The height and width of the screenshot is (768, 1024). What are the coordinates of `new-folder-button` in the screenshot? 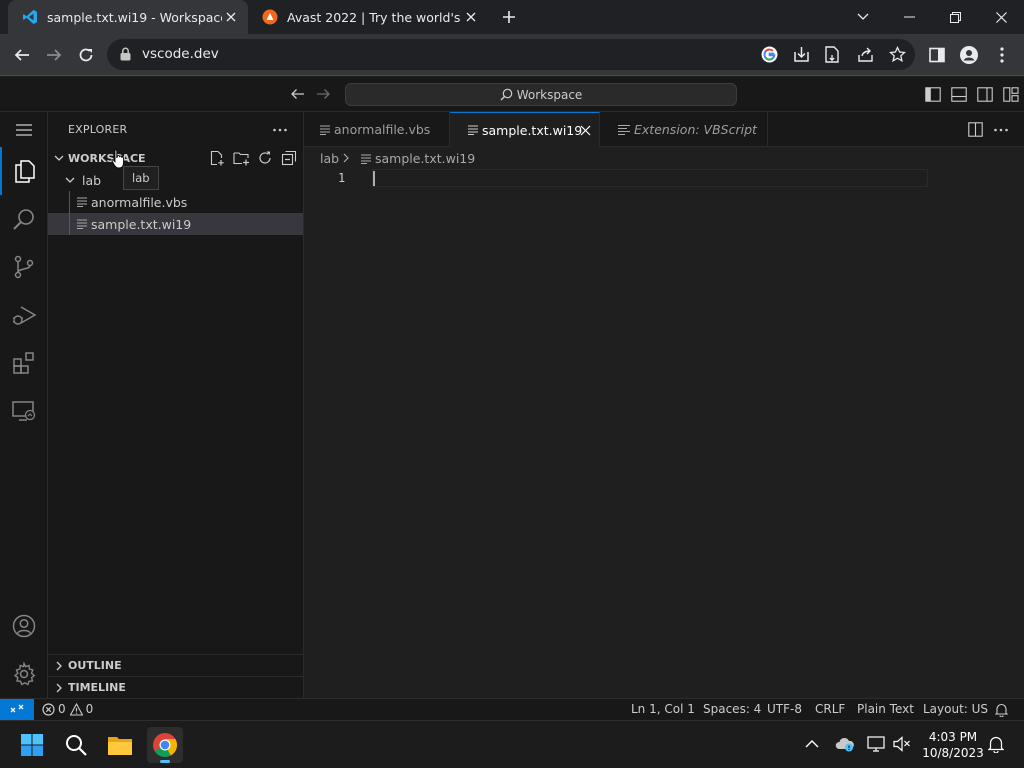 It's located at (241, 158).